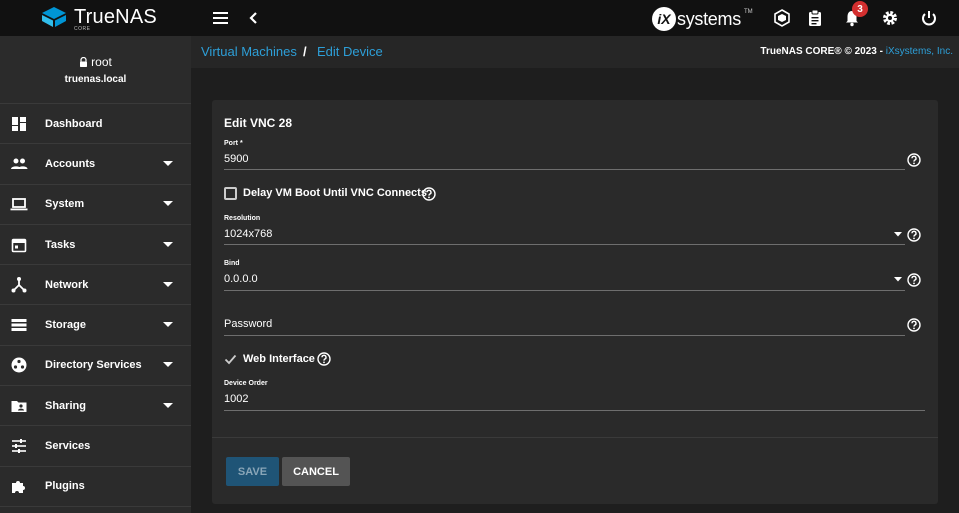  Describe the element at coordinates (65, 486) in the screenshot. I see `sidebar-item-label: Plugins` at that location.